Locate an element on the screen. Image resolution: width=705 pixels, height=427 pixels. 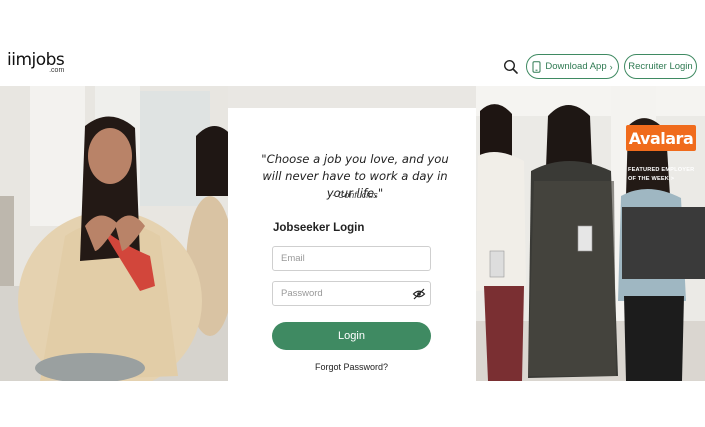
login-title: Jobseeker Login is located at coordinates (319, 228).